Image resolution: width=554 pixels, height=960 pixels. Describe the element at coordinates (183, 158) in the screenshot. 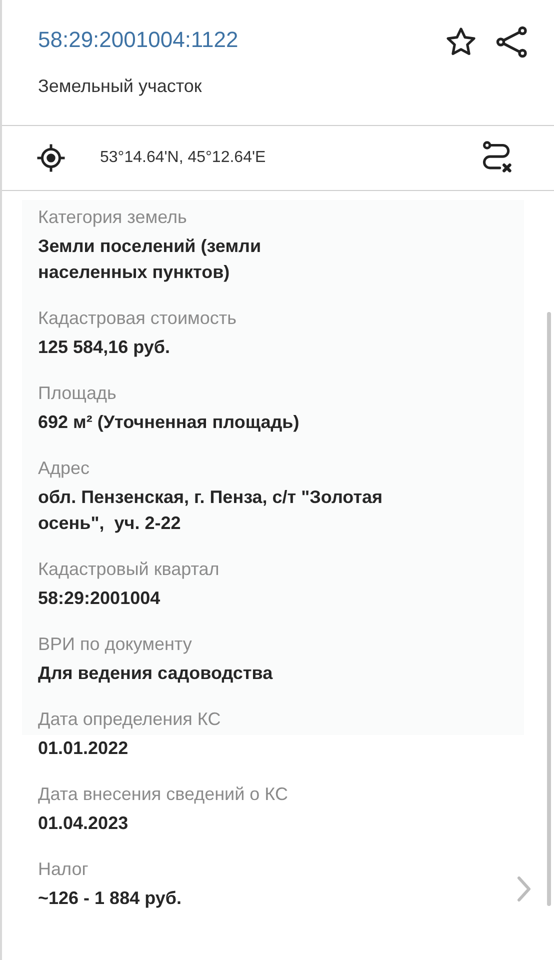

I see `coordinates-text: 53°14.64'N, 45°12.64'E` at that location.